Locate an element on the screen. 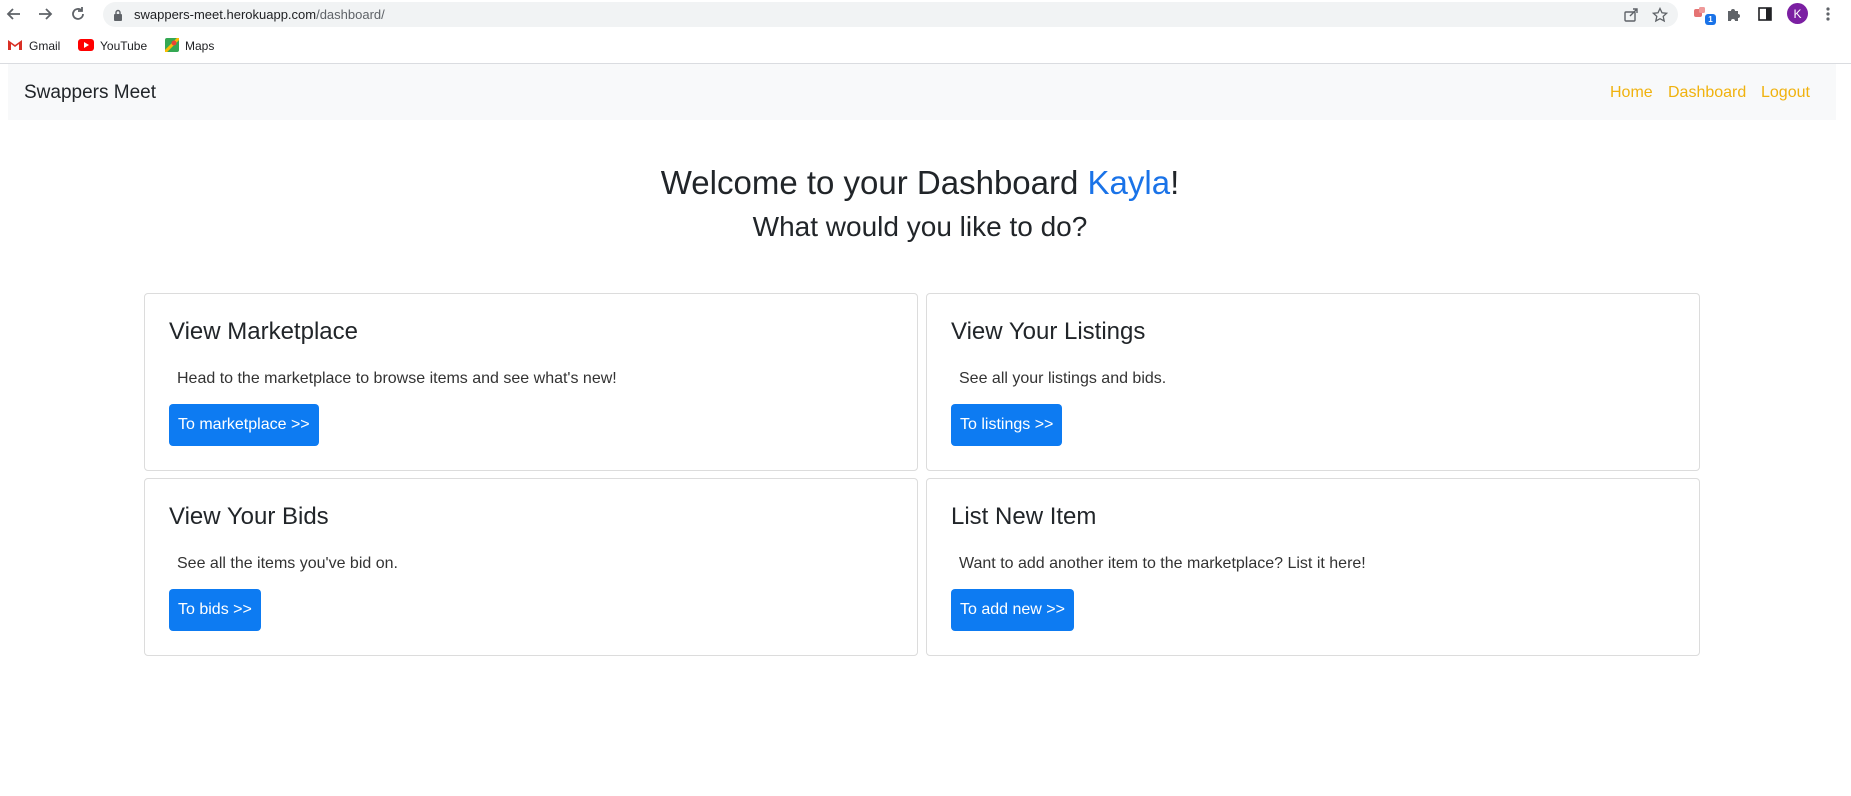 This screenshot has height=796, width=1851. reload-icon is located at coordinates (78, 14).